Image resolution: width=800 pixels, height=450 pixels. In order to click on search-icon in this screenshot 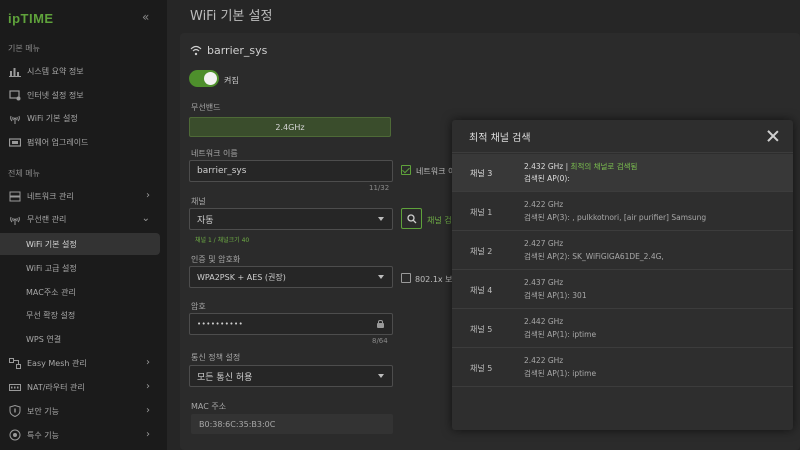, I will do `click(411, 218)`.